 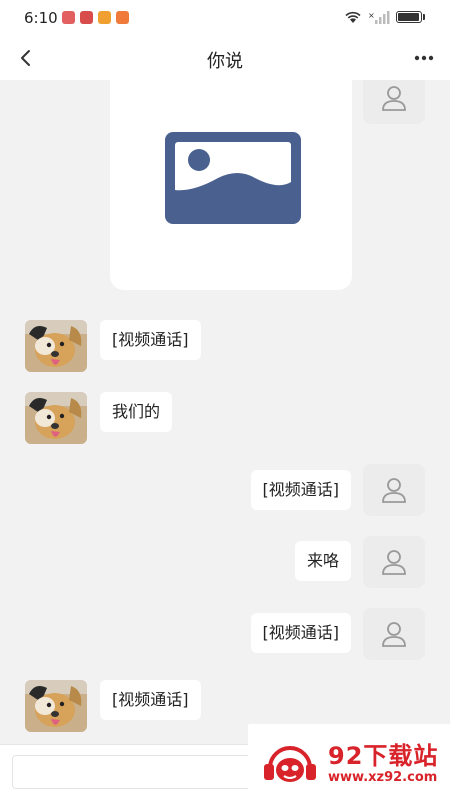 I want to click on chat-header: 你说, so click(x=225, y=58).